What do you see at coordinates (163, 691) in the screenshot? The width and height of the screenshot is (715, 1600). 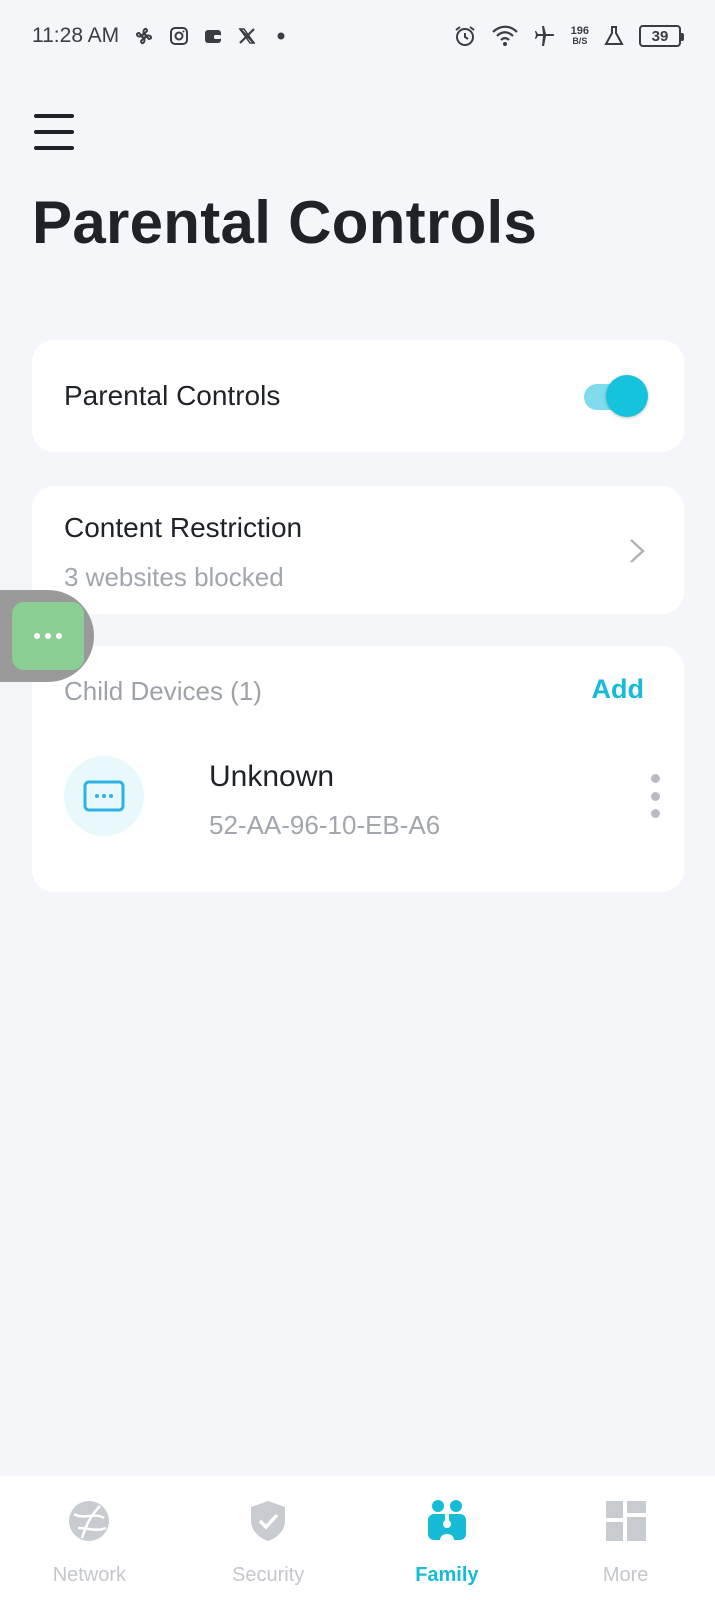 I see `child-devices-header: Child Devices (1)` at bounding box center [163, 691].